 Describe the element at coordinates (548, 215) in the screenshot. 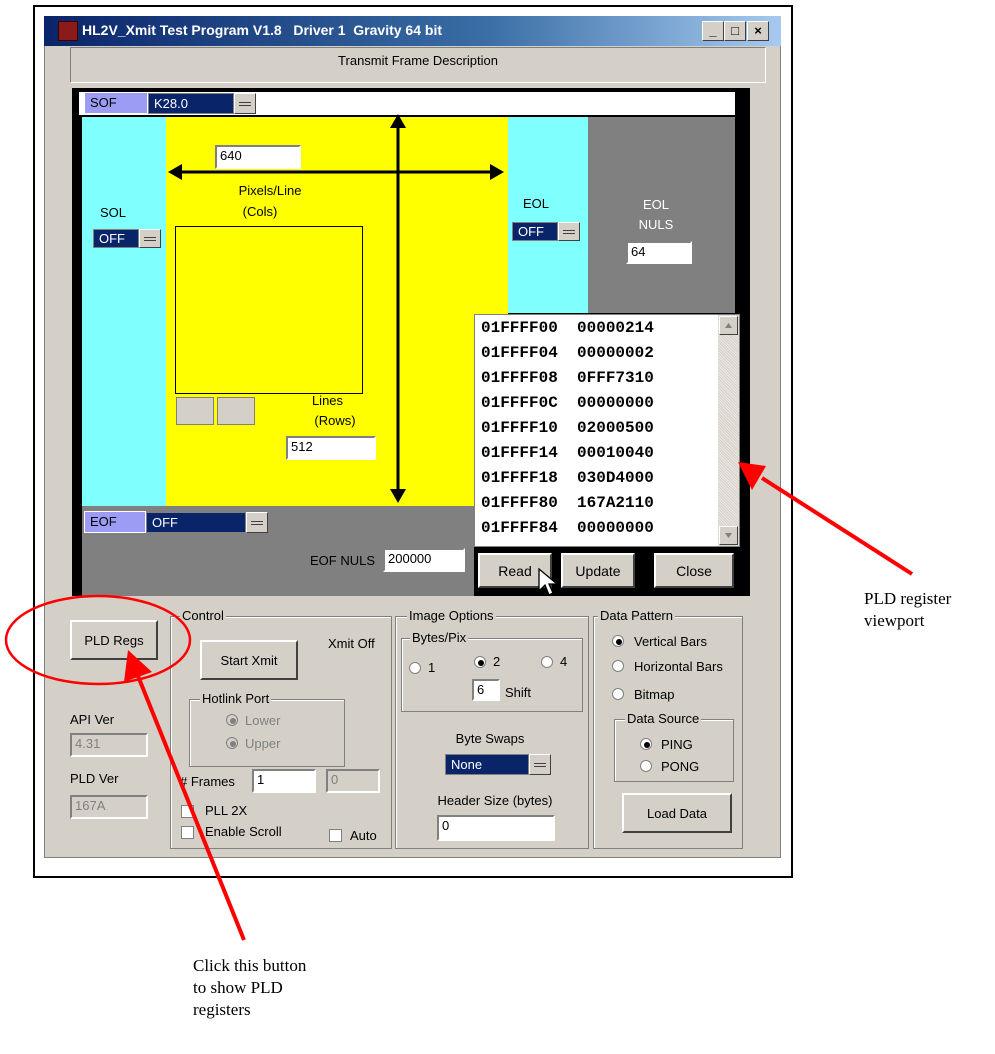

I see `eol-region` at that location.